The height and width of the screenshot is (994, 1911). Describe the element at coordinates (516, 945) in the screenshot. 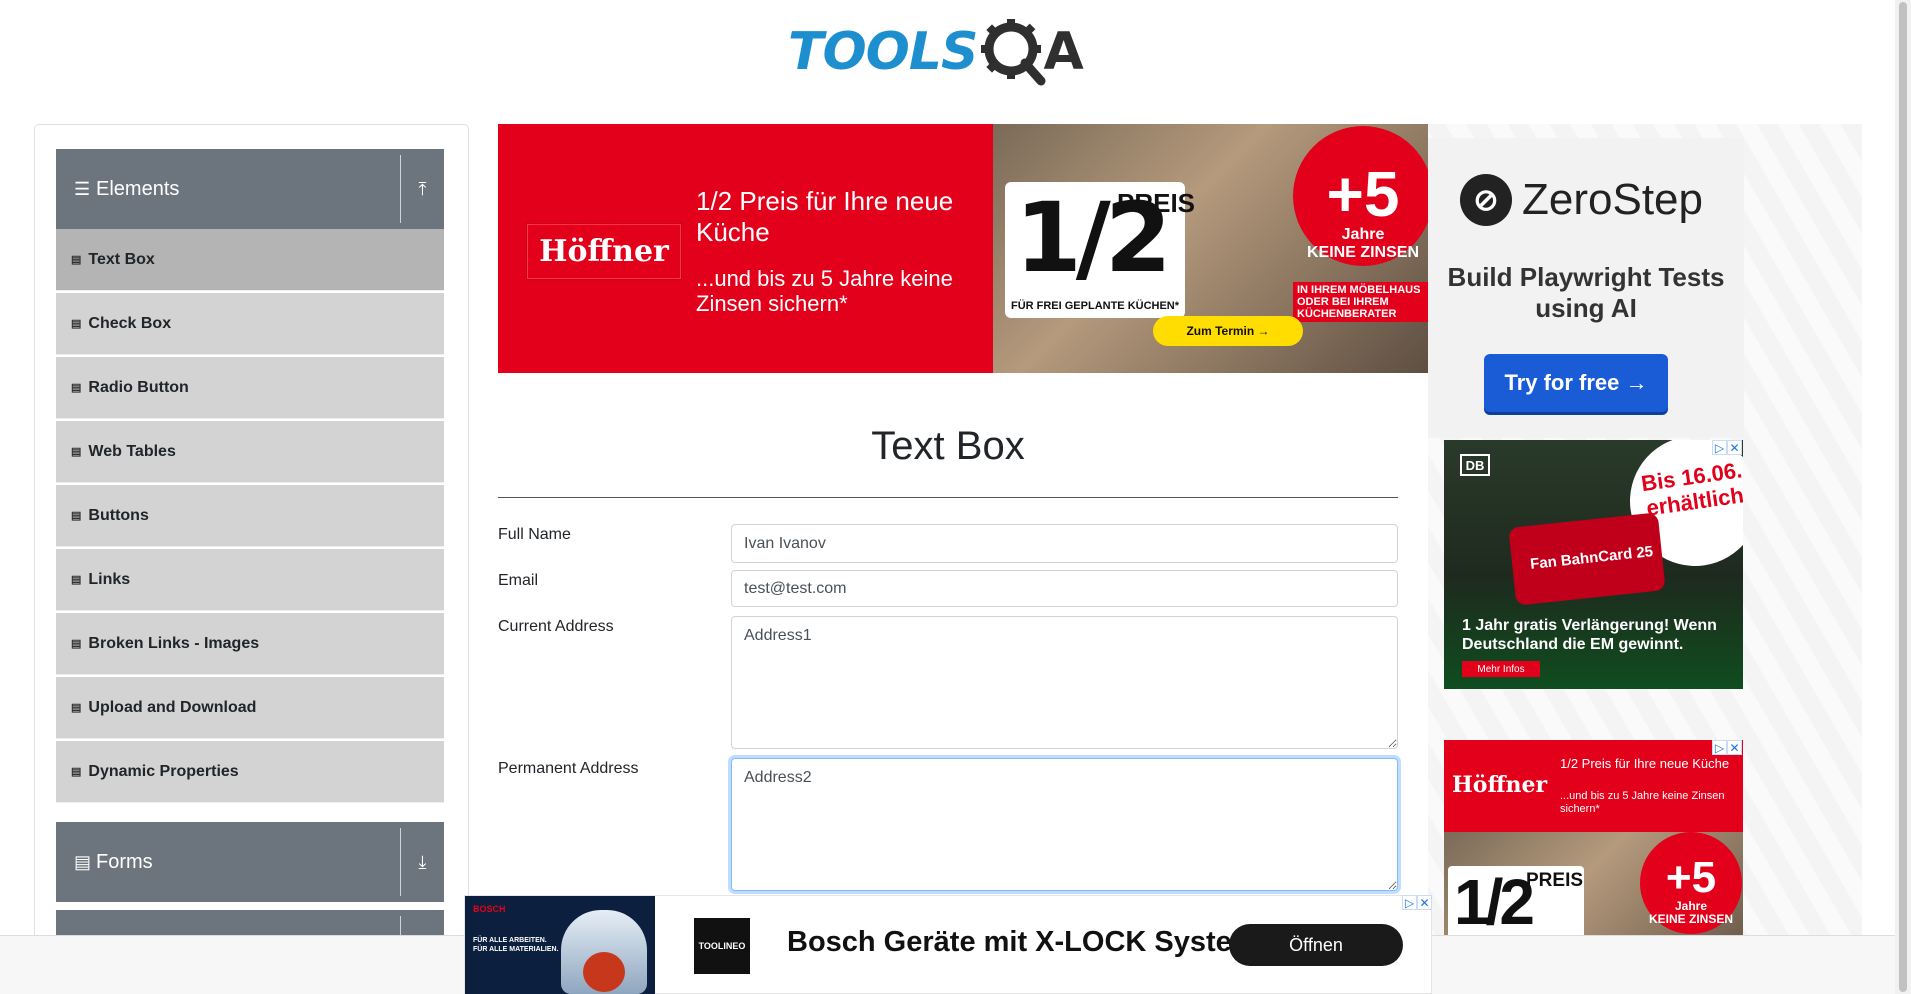

I see `bosch-image-text: FÜR ALLE ARBEITEN. FÜR ALLE MATERIALIEN.` at that location.